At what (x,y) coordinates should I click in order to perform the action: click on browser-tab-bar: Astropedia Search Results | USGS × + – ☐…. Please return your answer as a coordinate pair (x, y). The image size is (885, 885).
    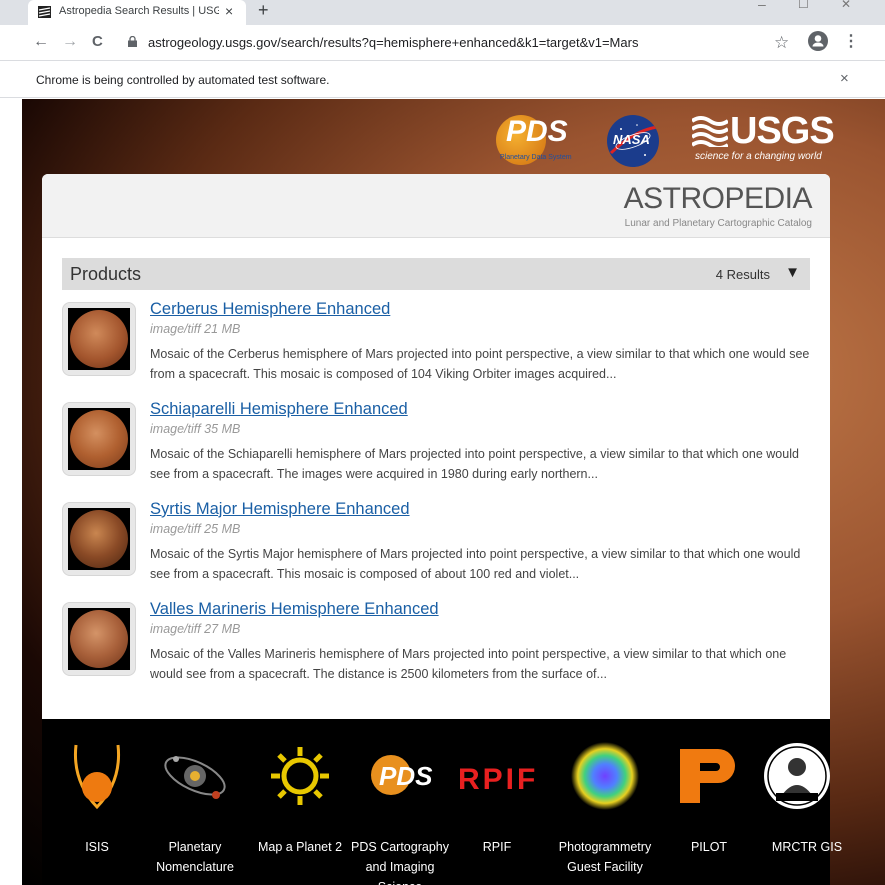
    Looking at the image, I should click on (442, 12).